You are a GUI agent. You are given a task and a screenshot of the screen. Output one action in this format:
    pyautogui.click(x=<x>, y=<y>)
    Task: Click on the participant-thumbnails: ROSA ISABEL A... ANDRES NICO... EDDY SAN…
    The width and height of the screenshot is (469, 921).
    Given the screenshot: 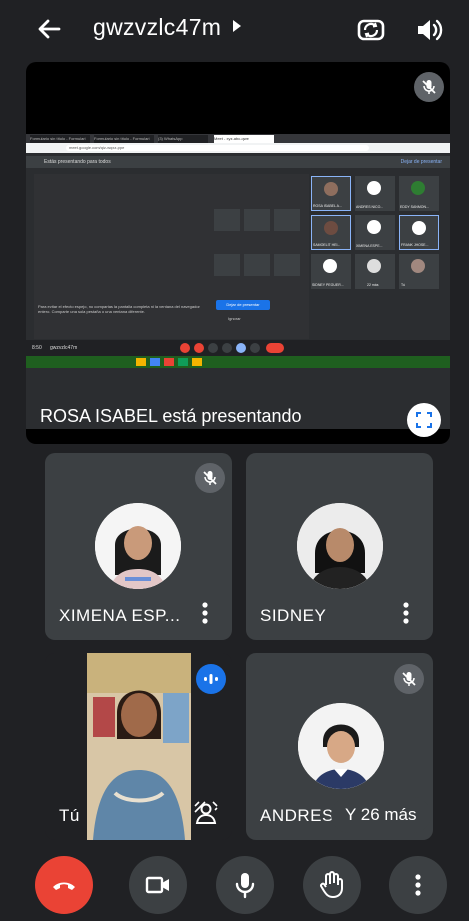 What is the action you would take?
    pyautogui.click(x=378, y=236)
    